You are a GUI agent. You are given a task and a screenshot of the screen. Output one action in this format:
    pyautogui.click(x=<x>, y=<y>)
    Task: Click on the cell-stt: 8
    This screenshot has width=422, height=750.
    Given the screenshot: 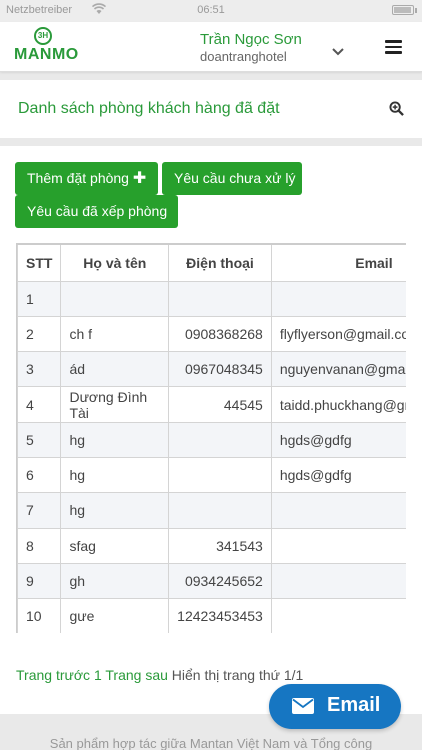 What is the action you would take?
    pyautogui.click(x=39, y=545)
    